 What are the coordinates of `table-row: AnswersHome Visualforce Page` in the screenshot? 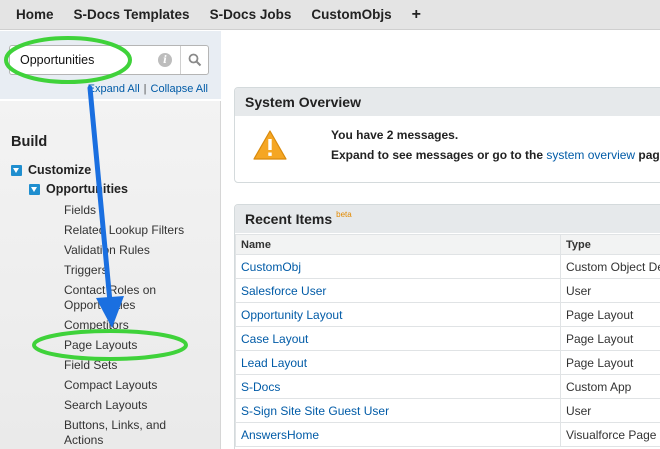 It's located at (447, 434).